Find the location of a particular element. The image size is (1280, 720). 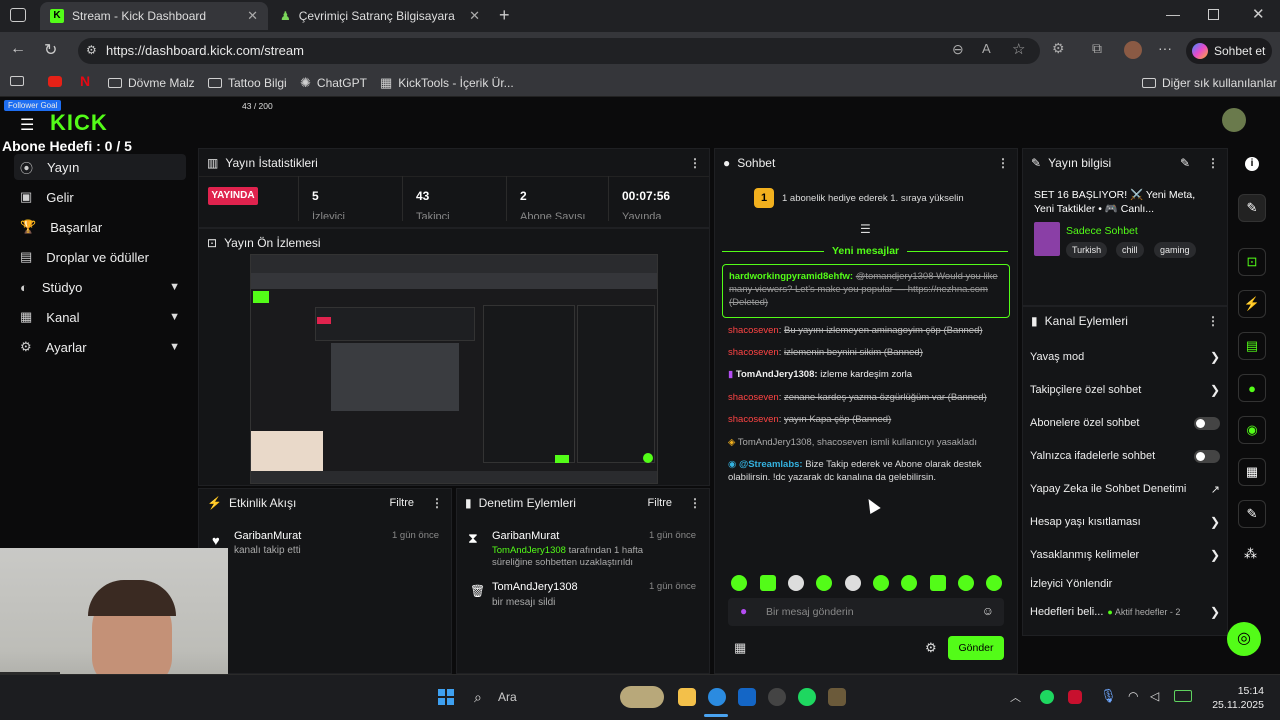

sidebar-item-ayarlar: ⚙ Ayarlar ▼ is located at coordinates (100, 347).